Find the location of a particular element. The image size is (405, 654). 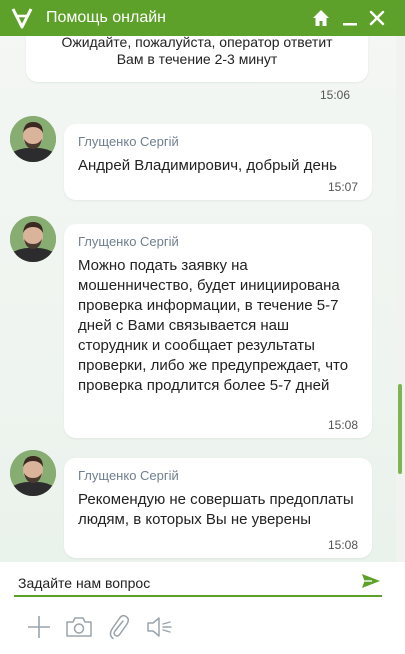

minimize-button is located at coordinates (350, 18).